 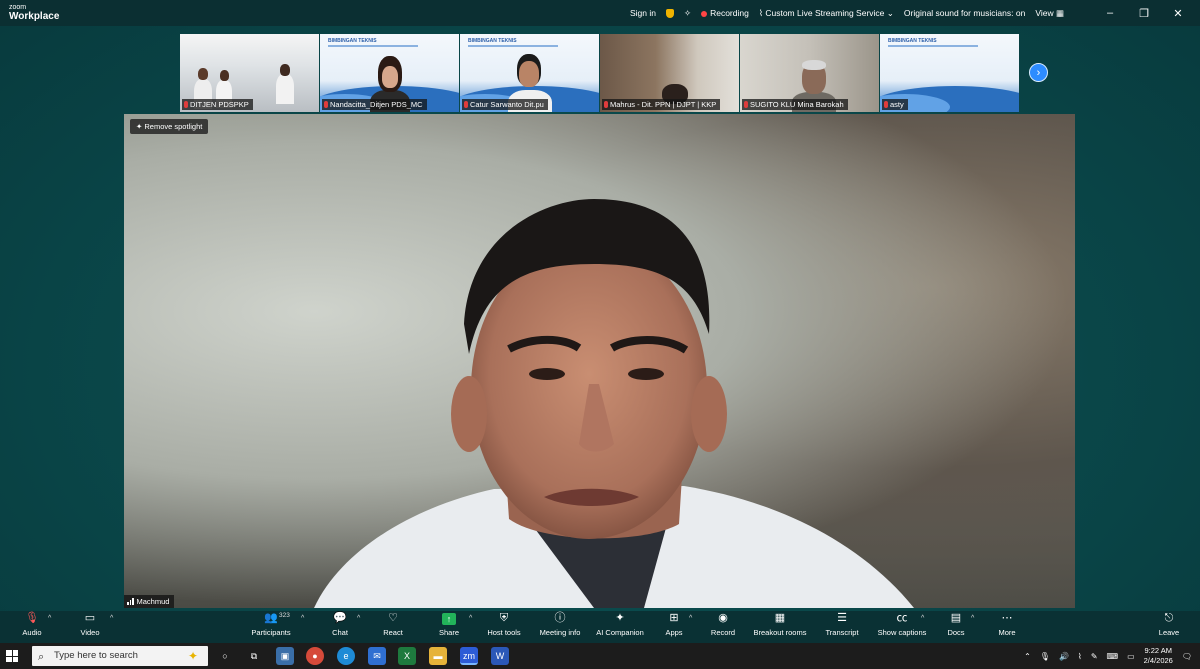 I want to click on breakout-rooms-icon: ▦, so click(x=780, y=618).